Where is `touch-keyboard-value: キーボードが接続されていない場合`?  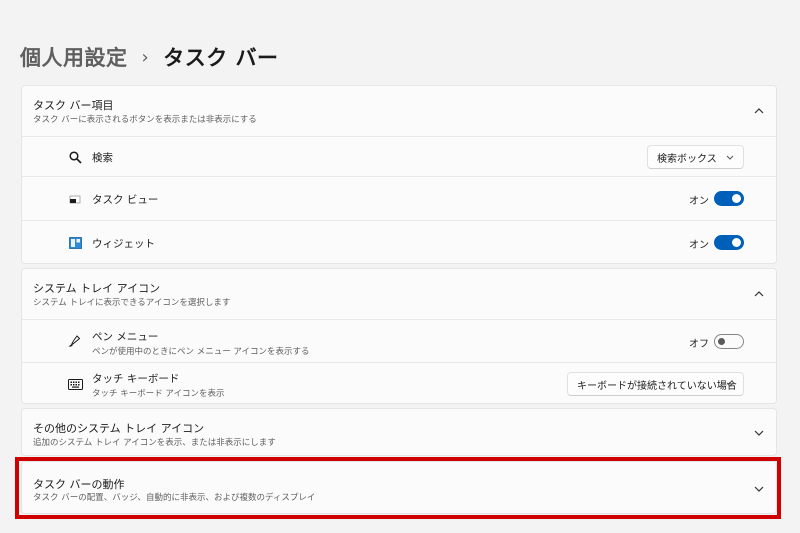 touch-keyboard-value: キーボードが接続されていない場合 is located at coordinates (657, 386).